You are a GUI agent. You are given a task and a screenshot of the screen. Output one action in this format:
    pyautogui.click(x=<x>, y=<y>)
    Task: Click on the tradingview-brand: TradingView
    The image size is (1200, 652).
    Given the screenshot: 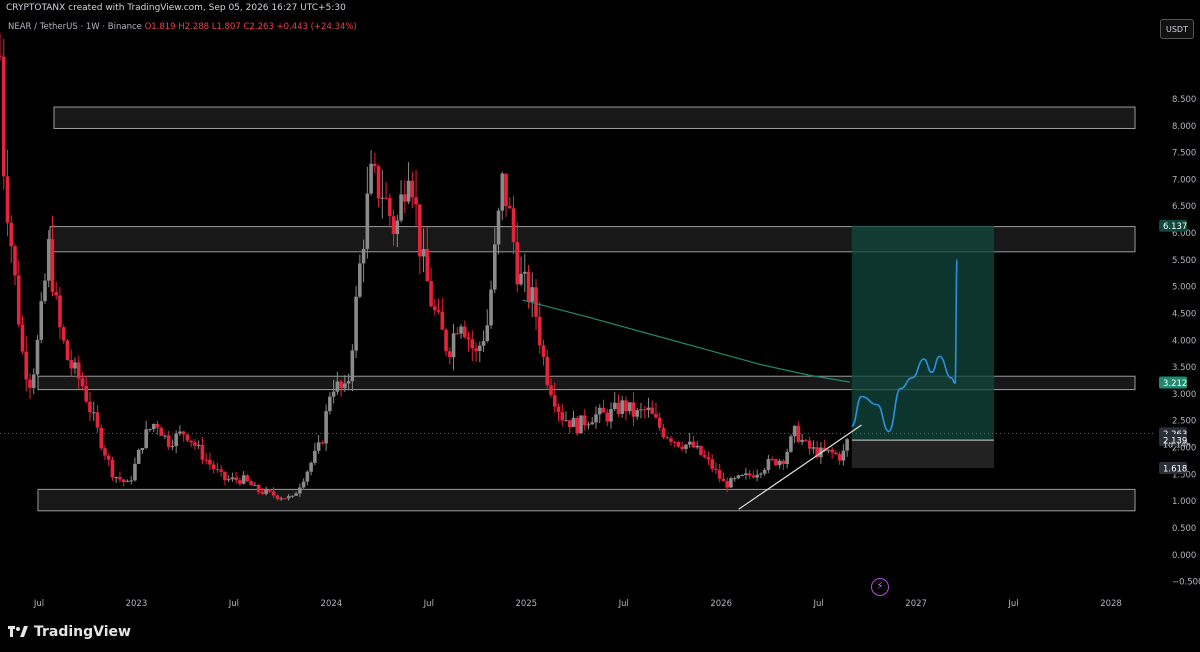 What is the action you would take?
    pyautogui.click(x=69, y=632)
    